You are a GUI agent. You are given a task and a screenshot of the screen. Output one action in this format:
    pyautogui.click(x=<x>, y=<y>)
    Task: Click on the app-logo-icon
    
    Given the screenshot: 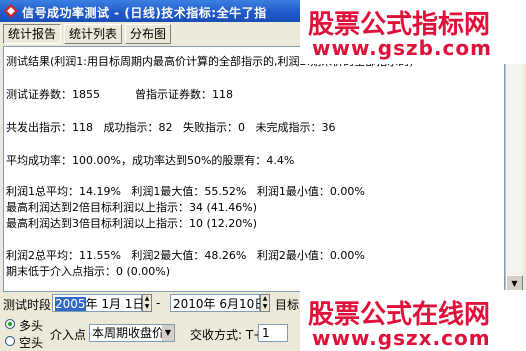 What is the action you would take?
    pyautogui.click(x=11, y=11)
    